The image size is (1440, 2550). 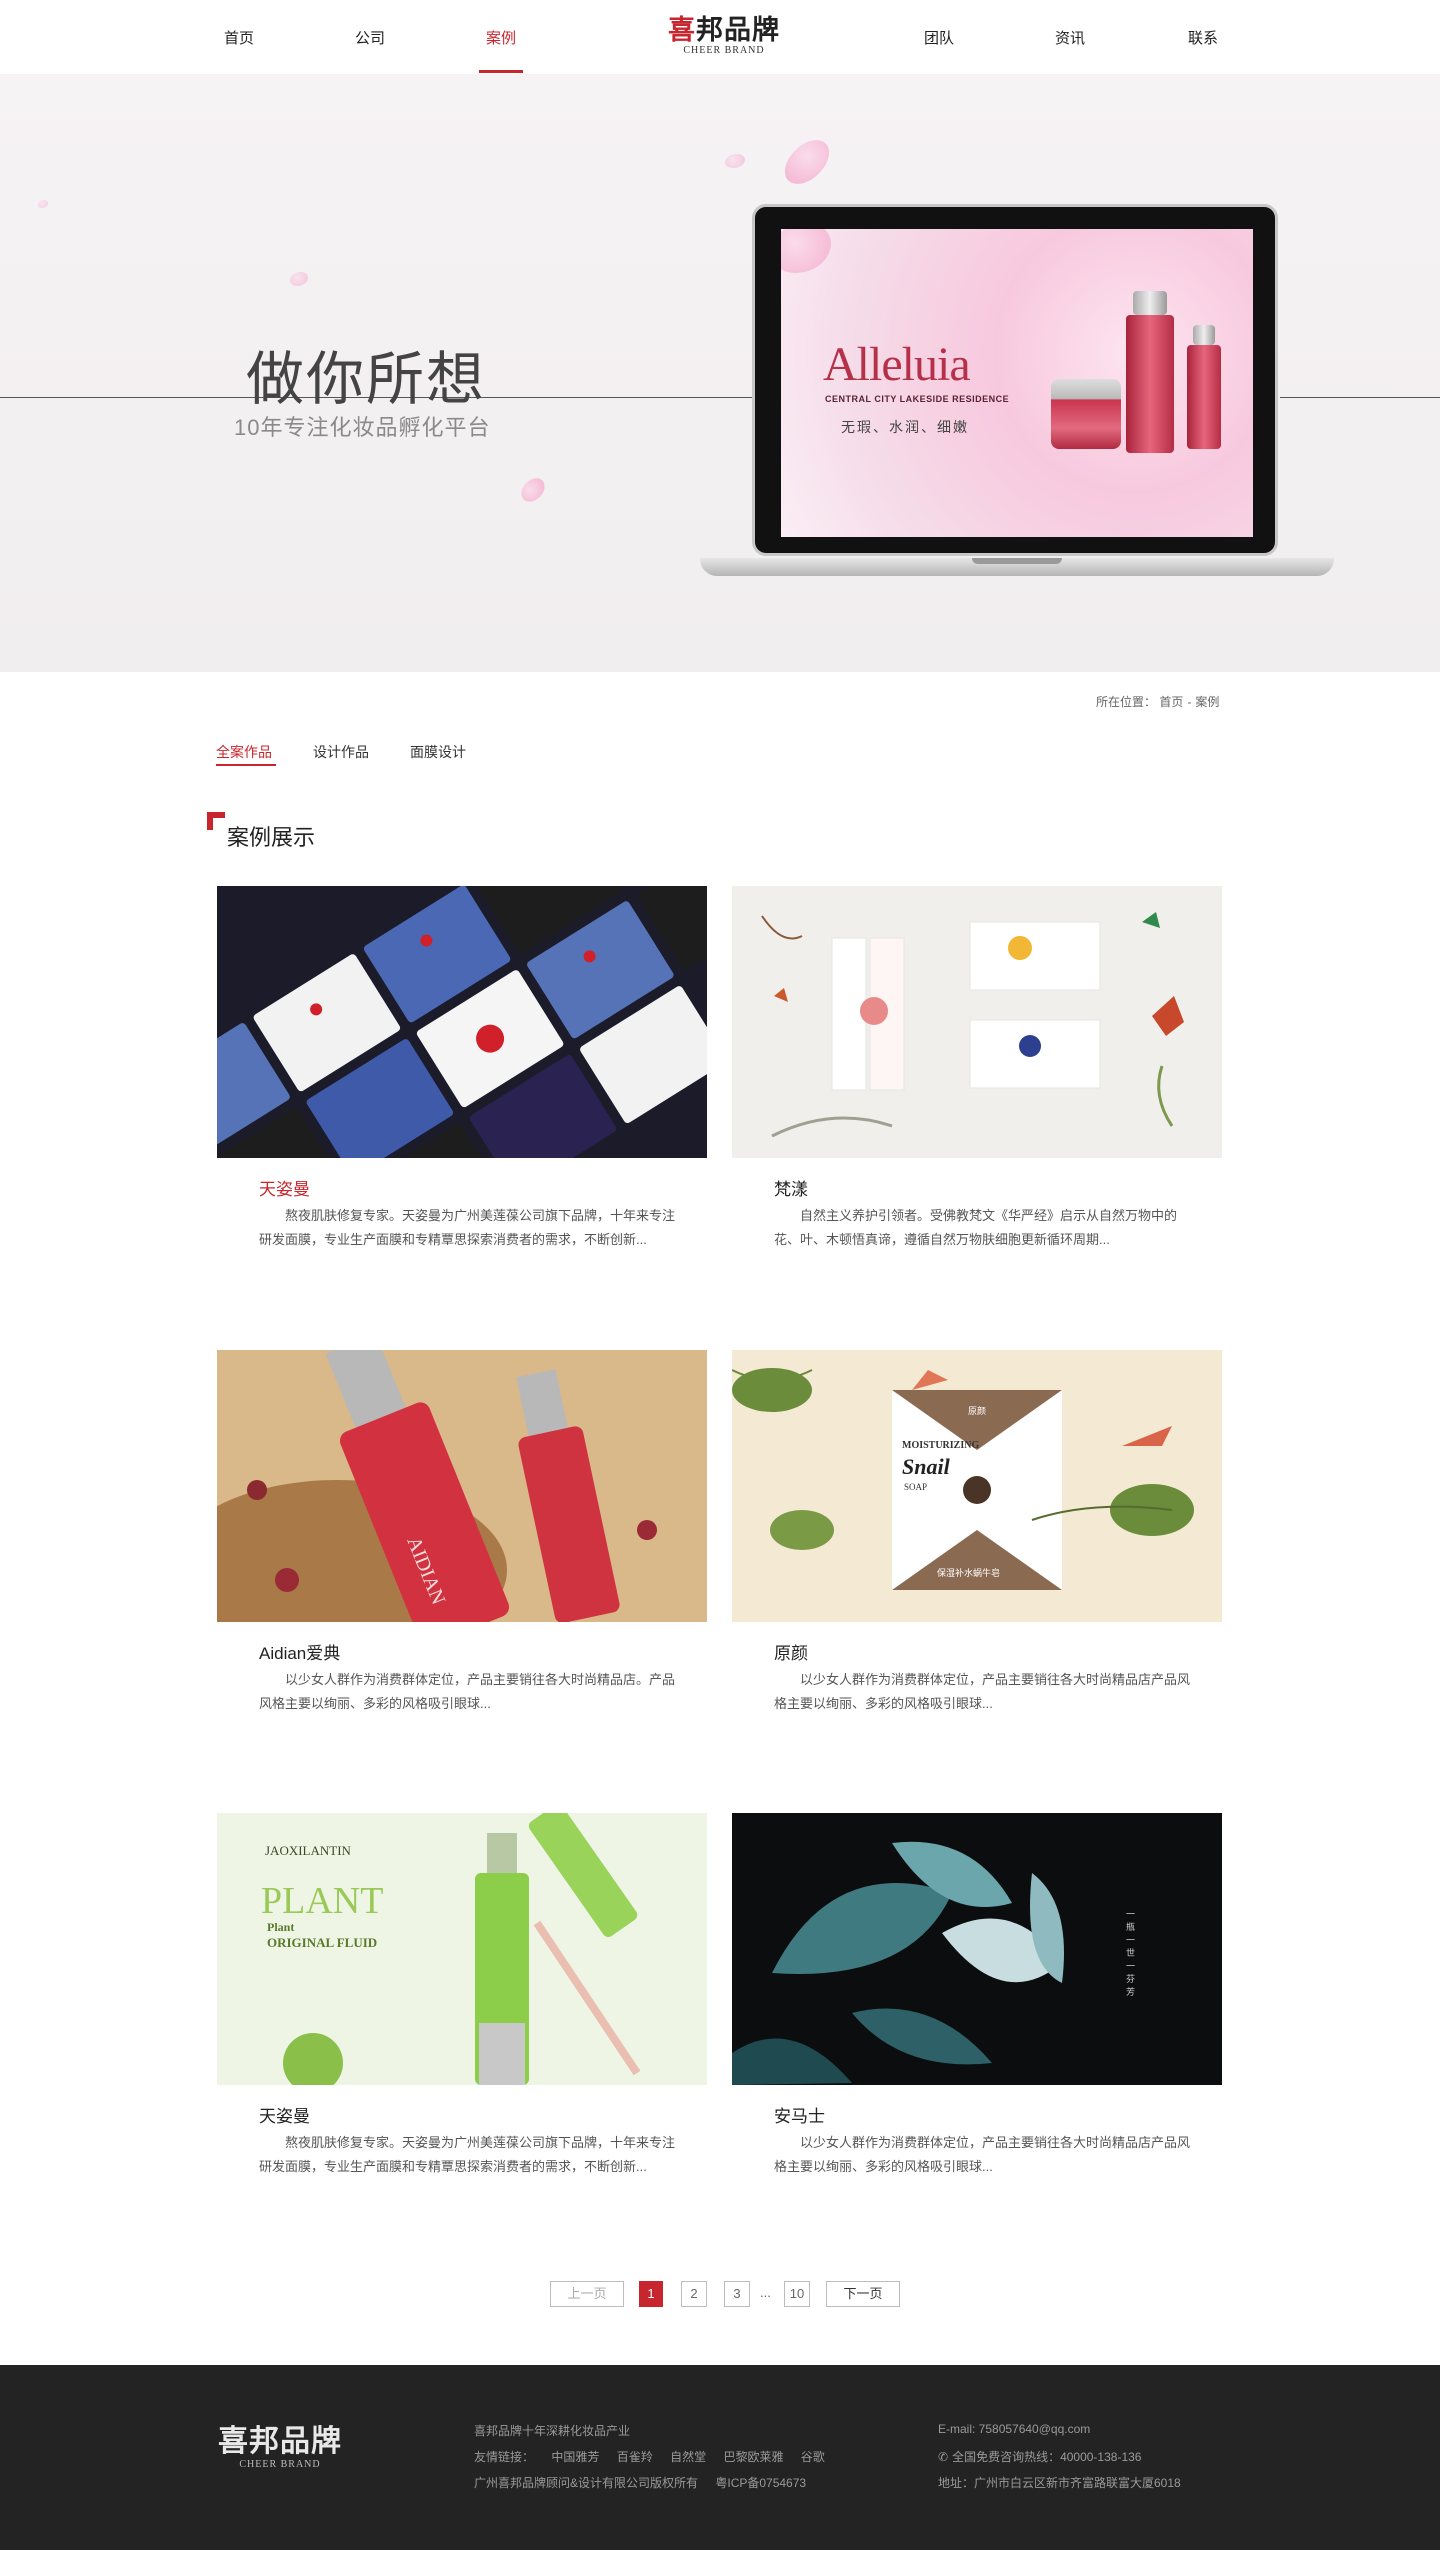 I want to click on plant-fluid-illustration: JAOXILANTIN PLANT Plant ORIGINAL FLUID, so click(x=462, y=1949).